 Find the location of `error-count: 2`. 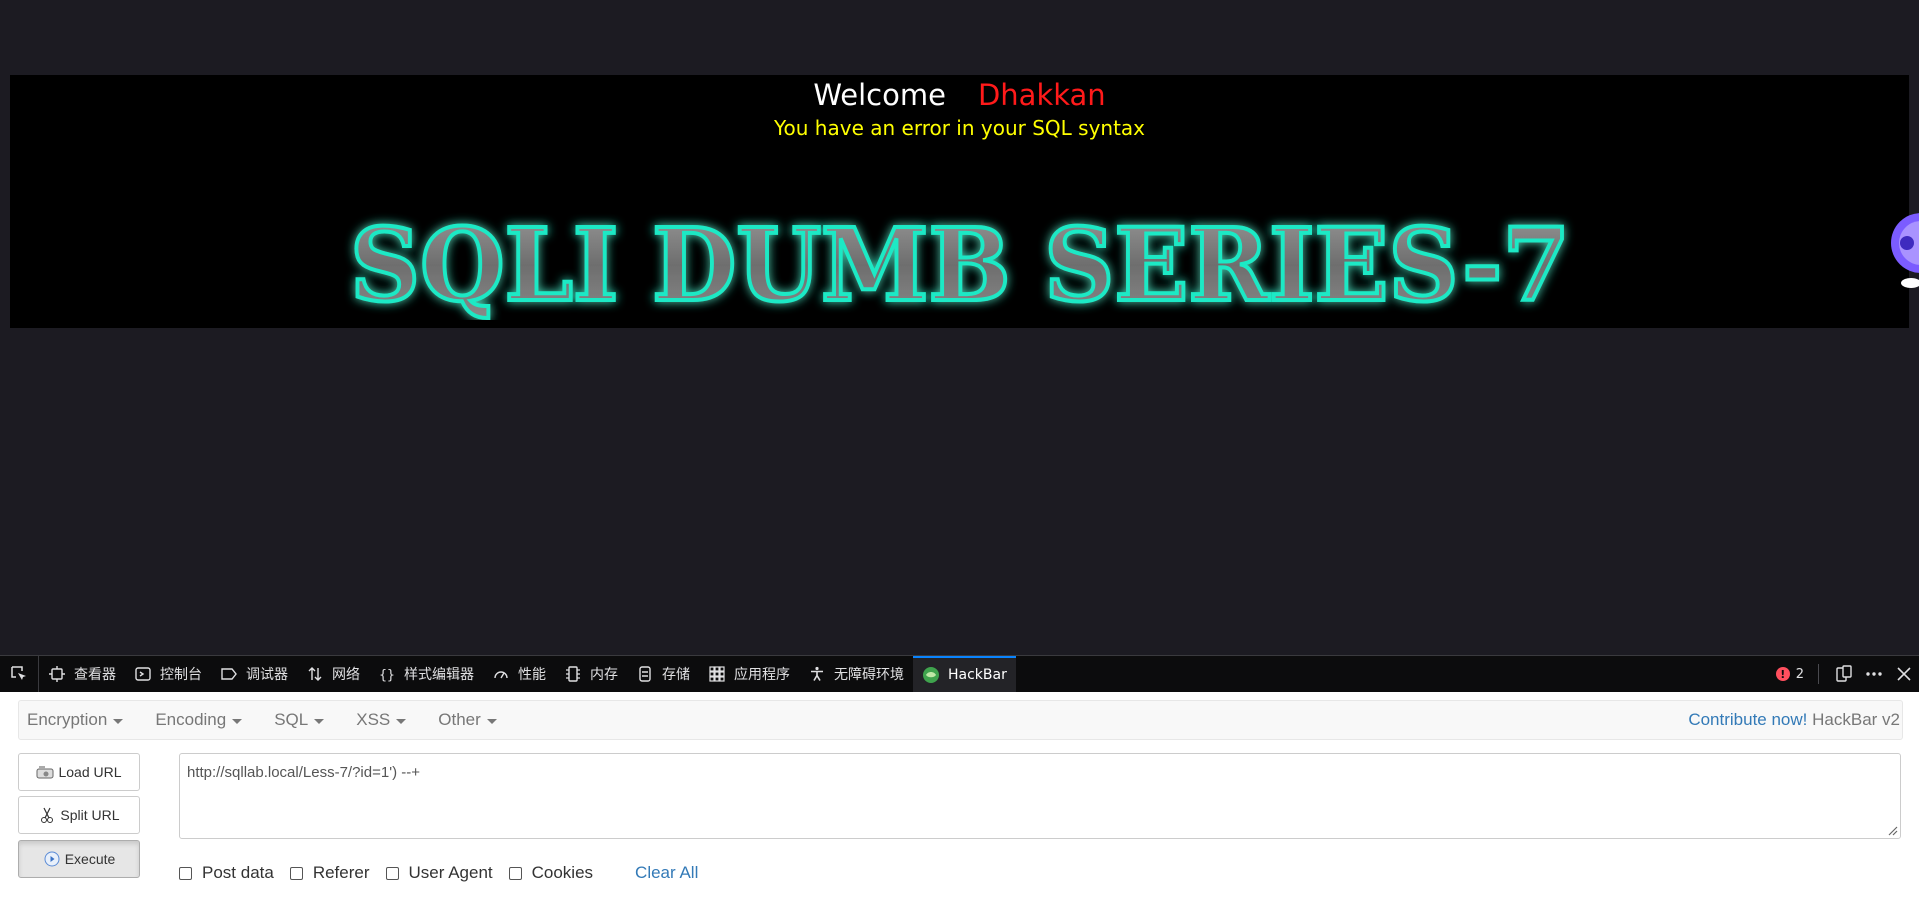

error-count: 2 is located at coordinates (1799, 674).